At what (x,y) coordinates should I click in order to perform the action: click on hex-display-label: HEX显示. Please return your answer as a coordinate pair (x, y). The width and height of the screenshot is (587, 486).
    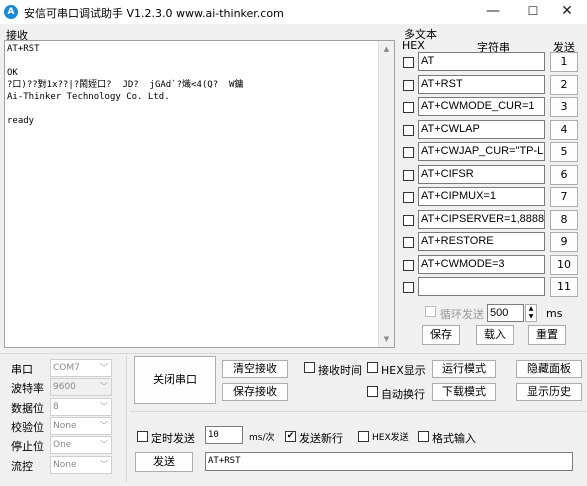
    Looking at the image, I should click on (403, 370).